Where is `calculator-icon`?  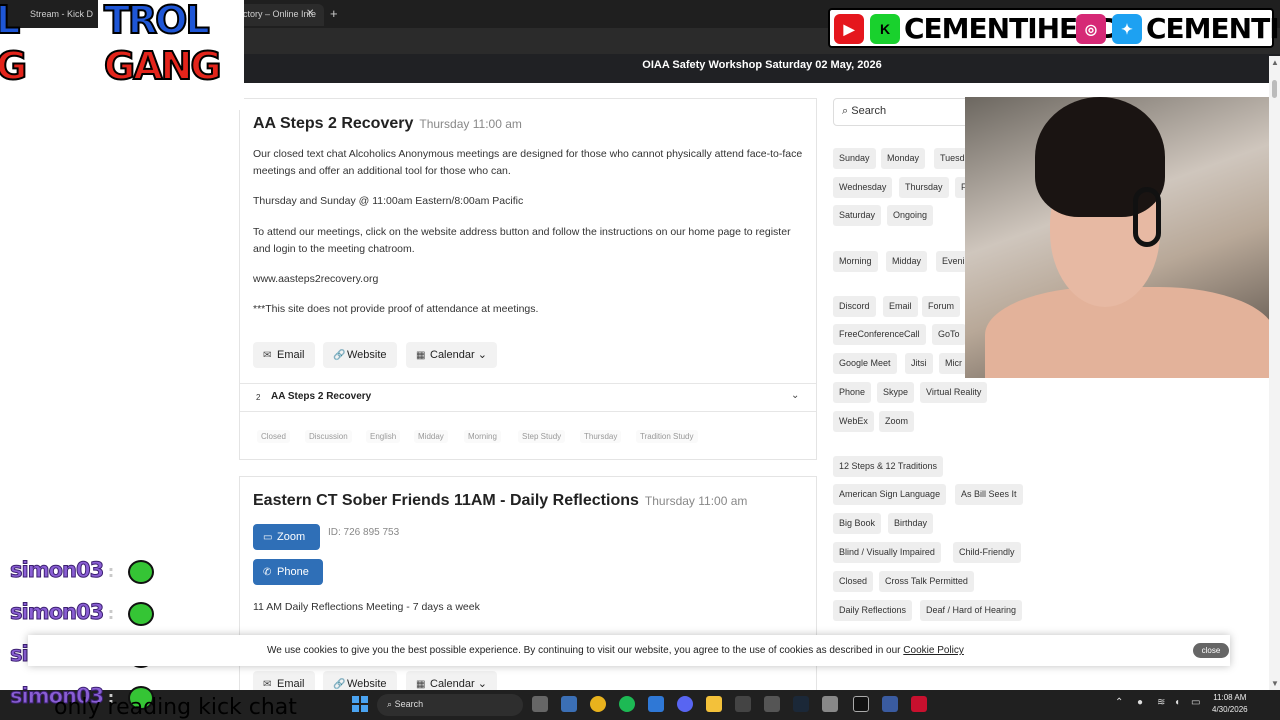
calculator-icon is located at coordinates (830, 704).